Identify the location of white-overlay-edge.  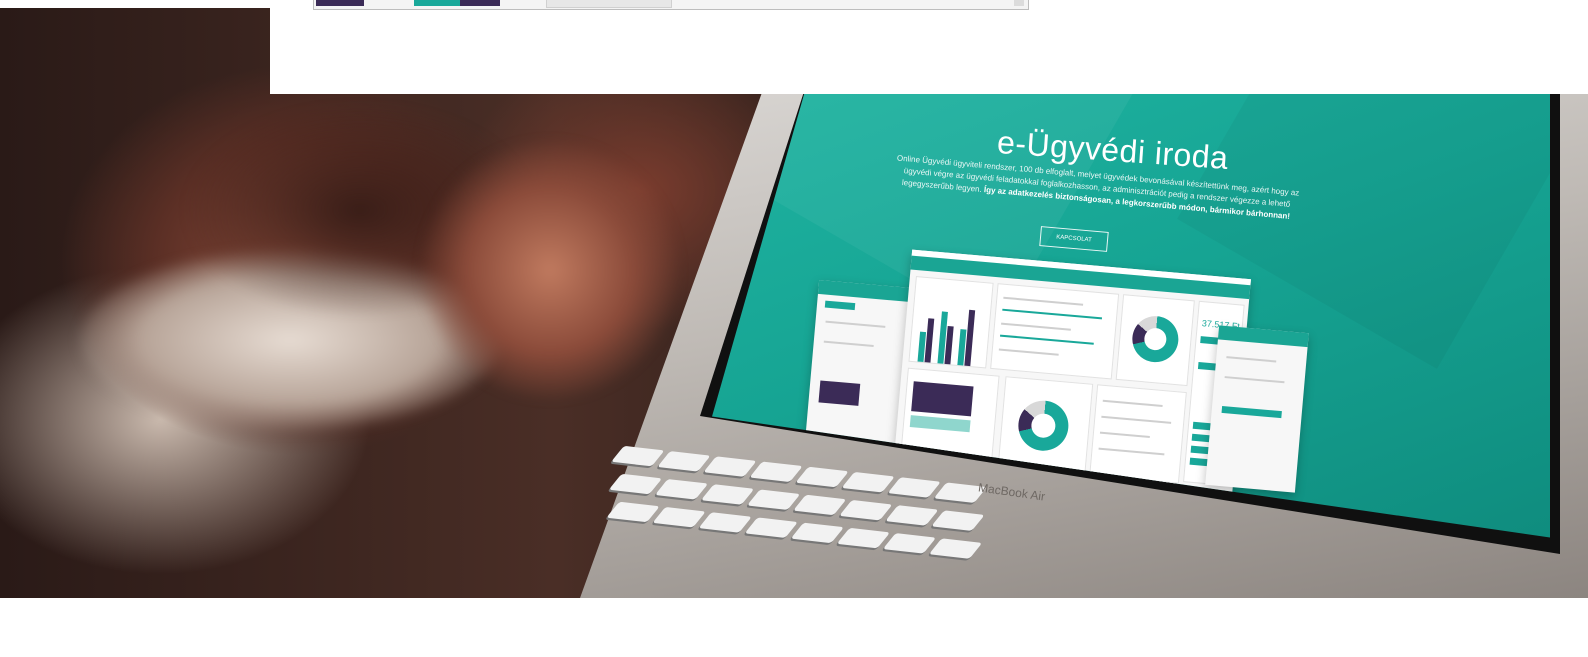
(135, 4).